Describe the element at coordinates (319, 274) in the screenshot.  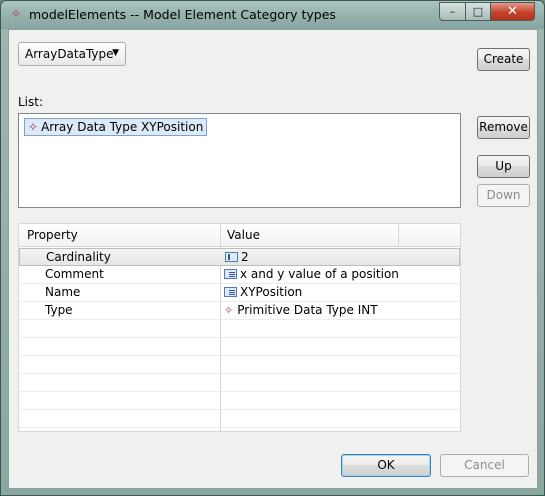
I see `property-value: x and y value of a position` at that location.